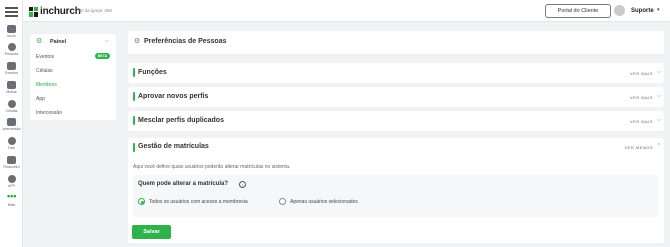 Image resolution: width=670 pixels, height=247 pixels. Describe the element at coordinates (578, 11) in the screenshot. I see `portal-button: Portal do Cliente` at that location.